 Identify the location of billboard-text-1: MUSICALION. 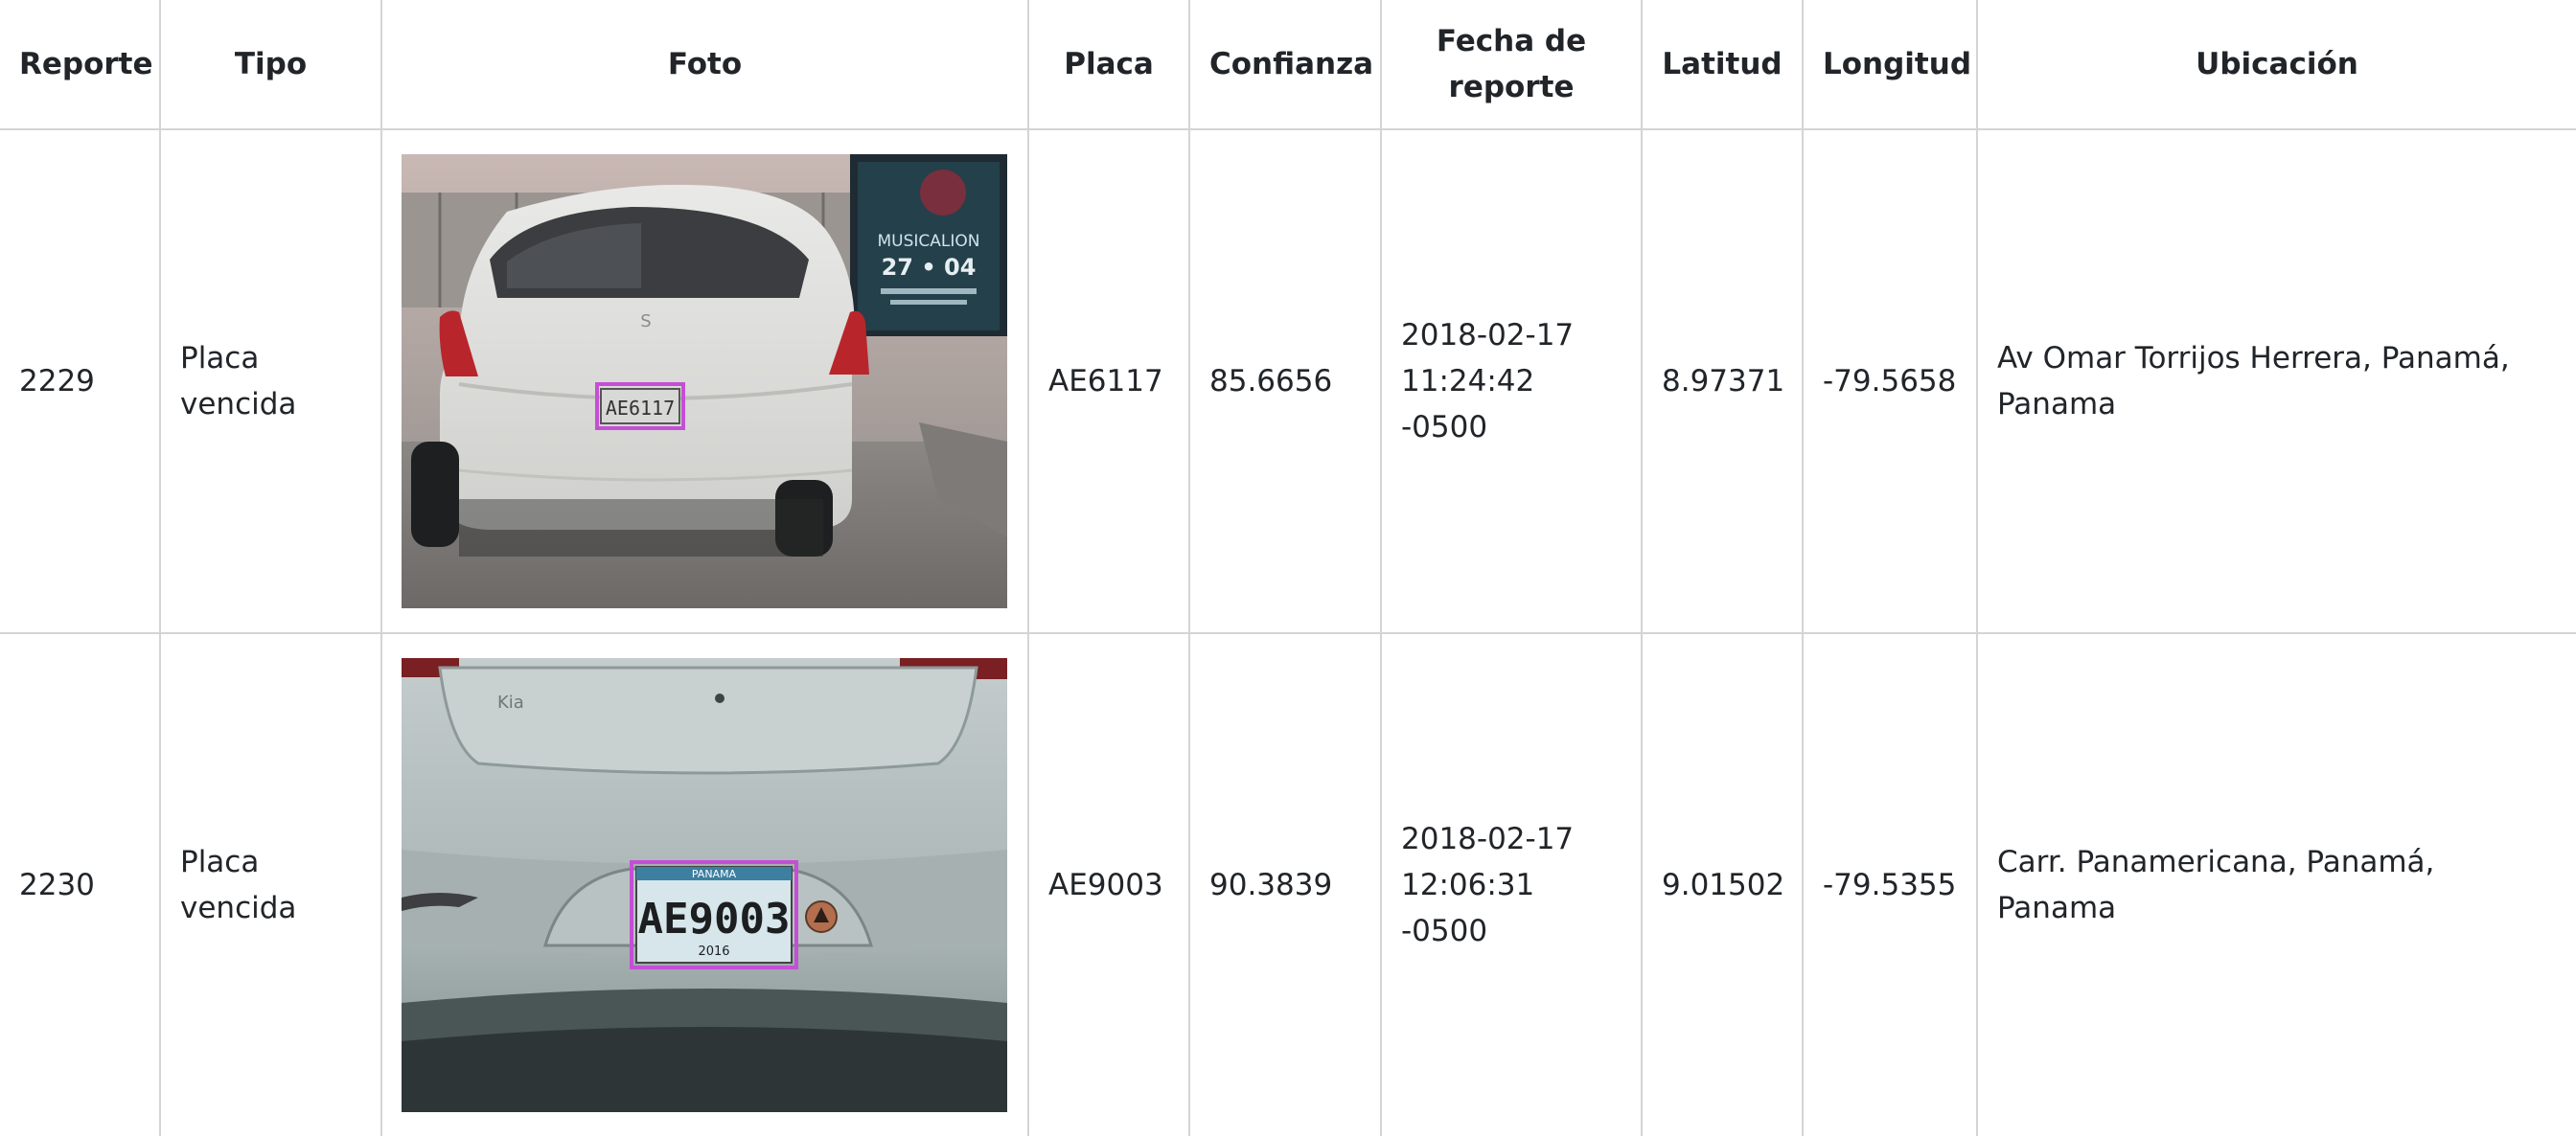
(929, 241).